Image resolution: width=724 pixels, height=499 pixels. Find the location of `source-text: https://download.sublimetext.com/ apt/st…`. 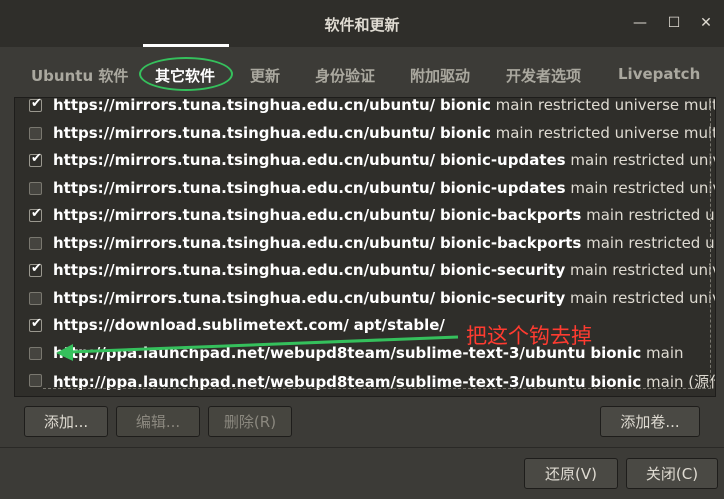

source-text: https://download.sublimetext.com/ apt/st… is located at coordinates (249, 325).